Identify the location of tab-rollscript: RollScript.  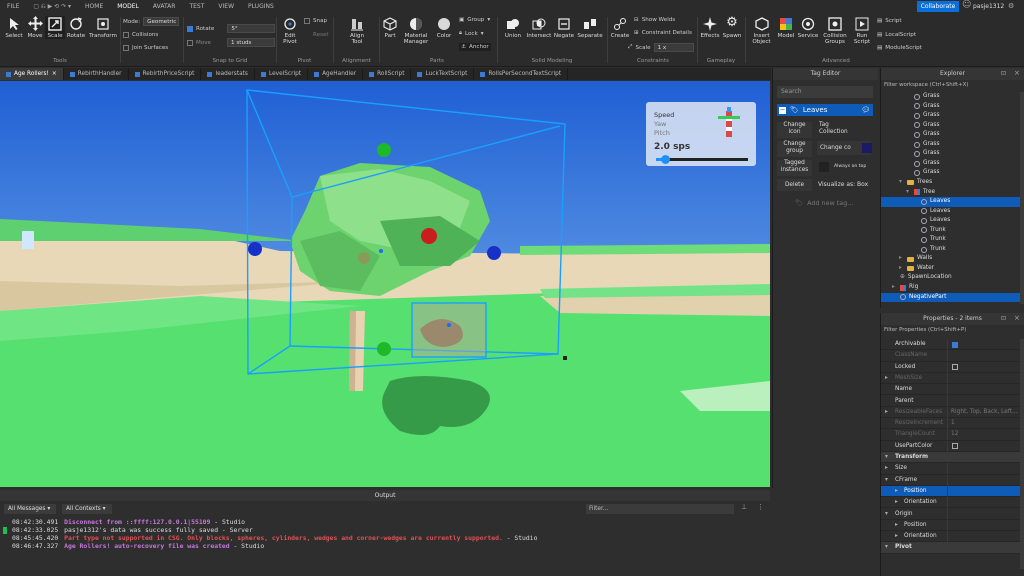
(387, 74).